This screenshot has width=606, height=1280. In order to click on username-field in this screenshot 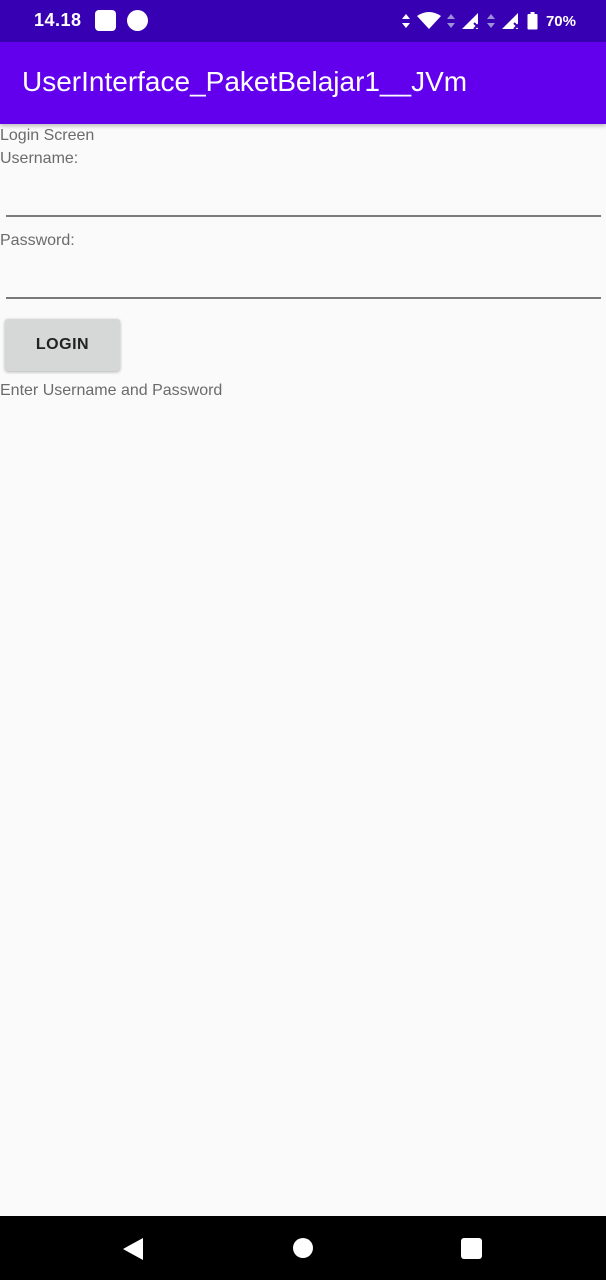, I will do `click(303, 196)`.